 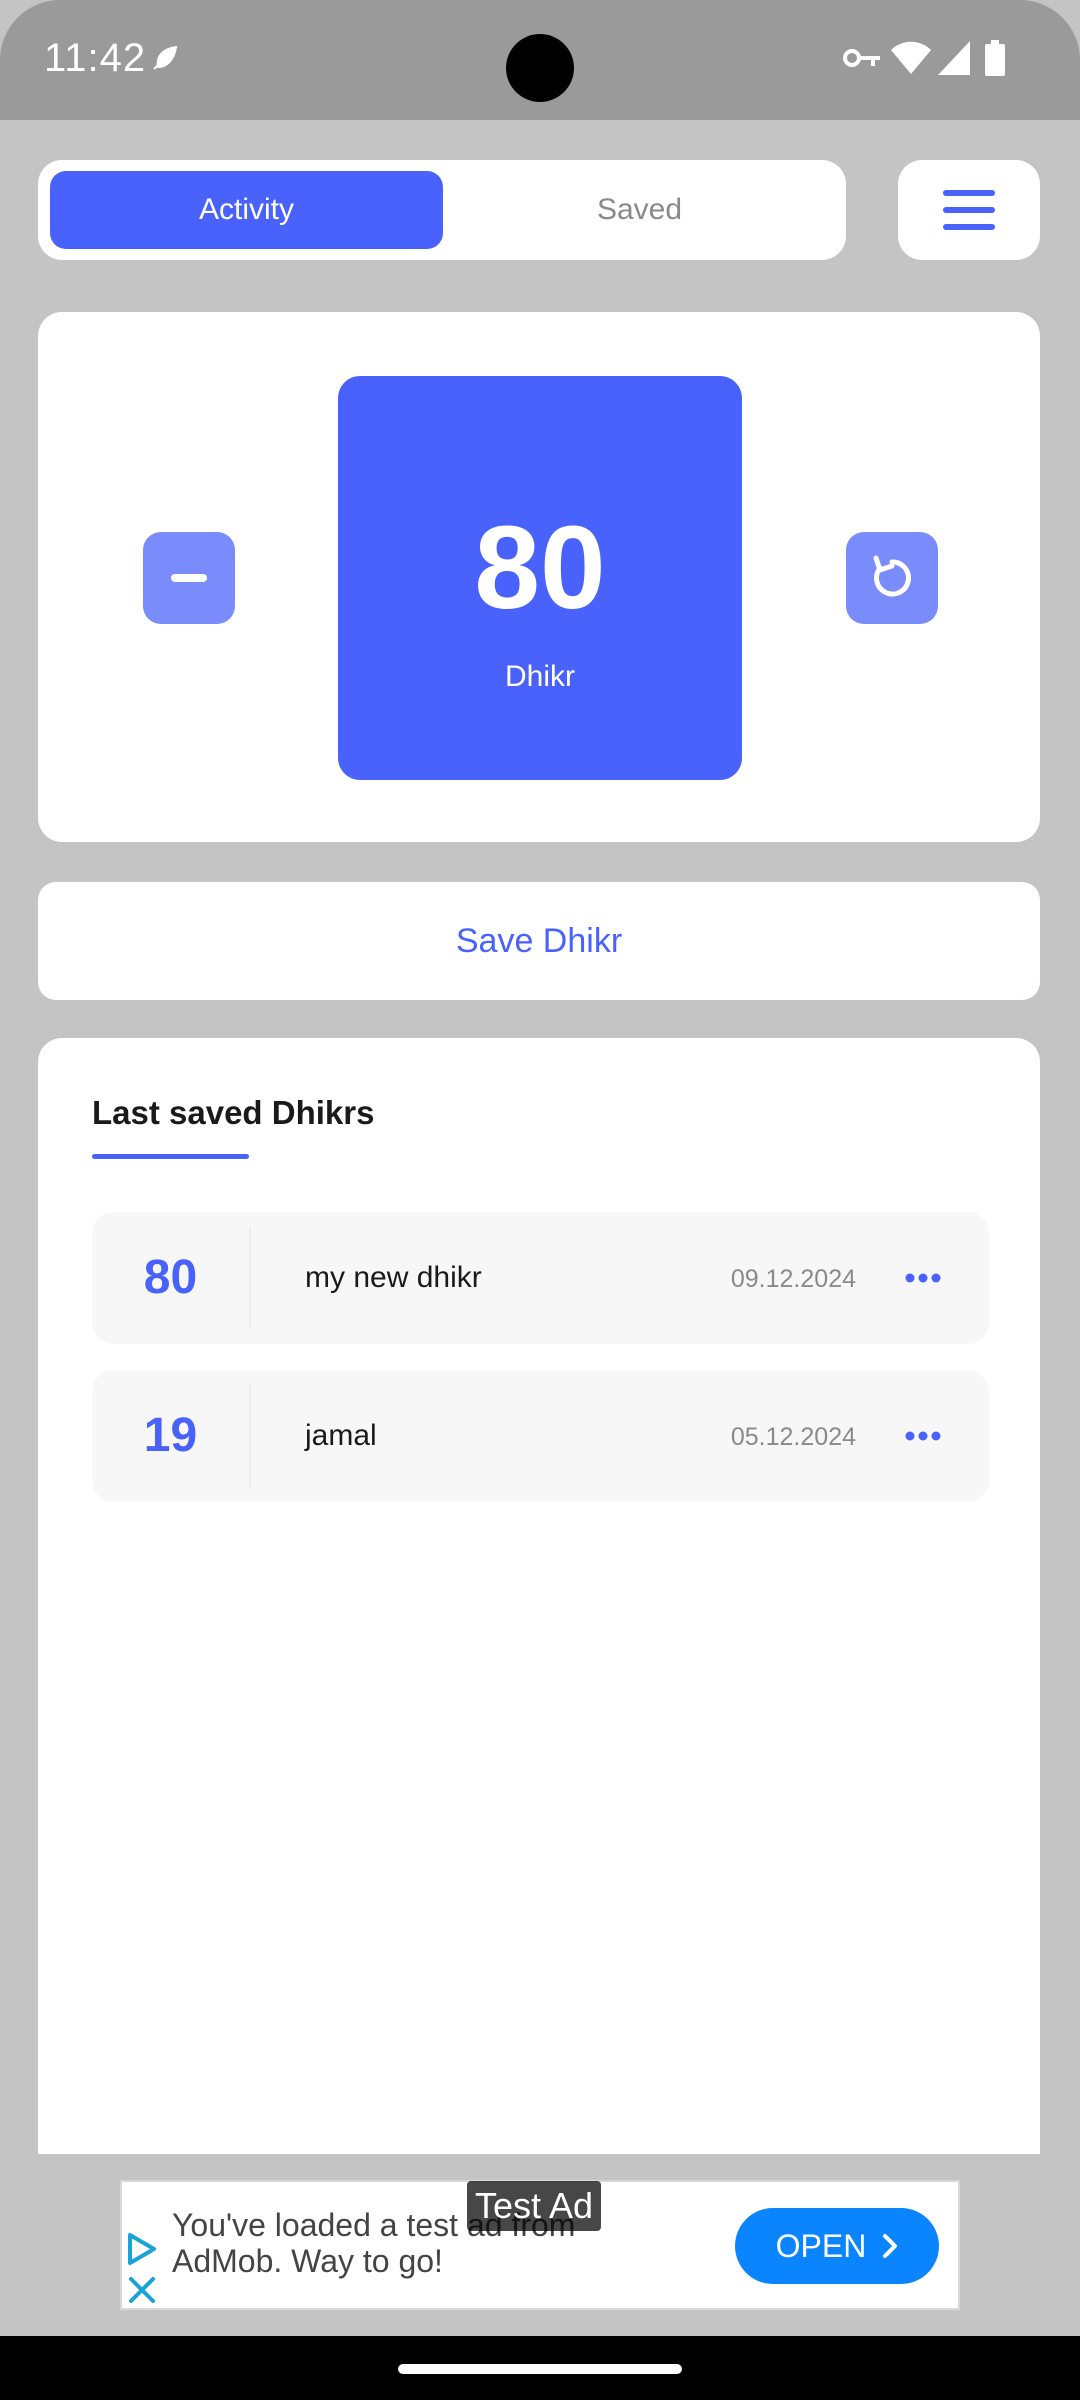 What do you see at coordinates (170, 1156) in the screenshot?
I see `title-underline` at bounding box center [170, 1156].